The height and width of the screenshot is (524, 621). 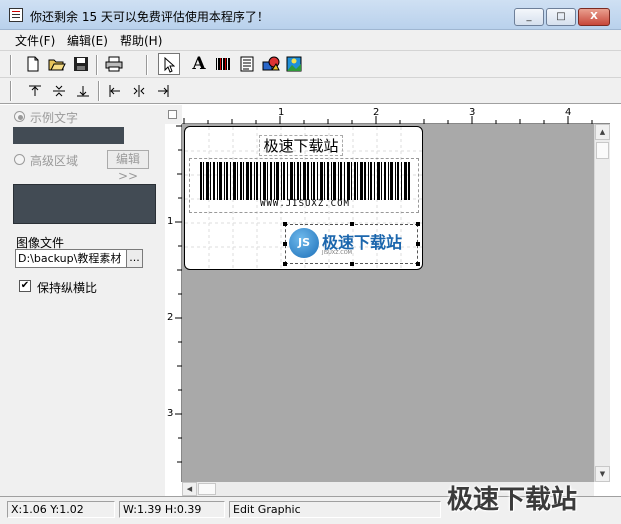 I want to click on close-button: X, so click(x=594, y=17).